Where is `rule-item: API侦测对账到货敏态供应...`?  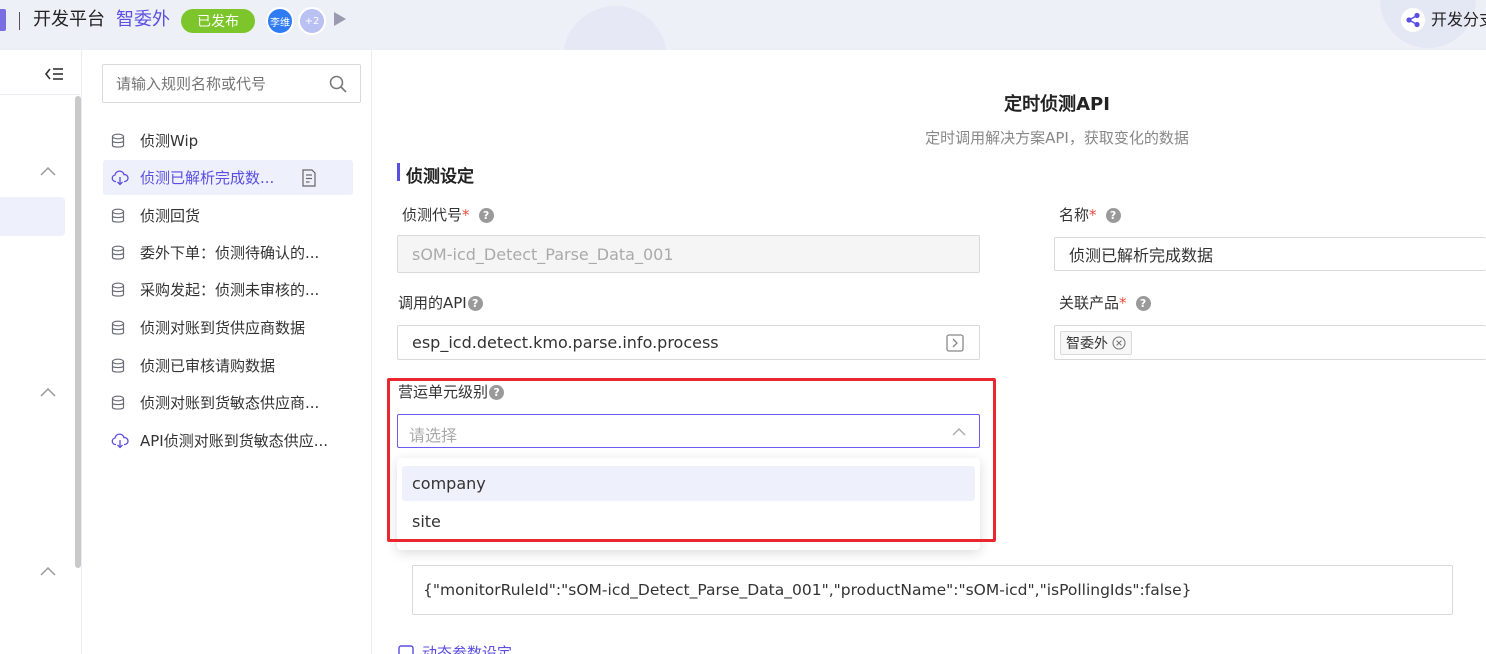
rule-item: API侦测对账到货敏态供应... is located at coordinates (228, 440).